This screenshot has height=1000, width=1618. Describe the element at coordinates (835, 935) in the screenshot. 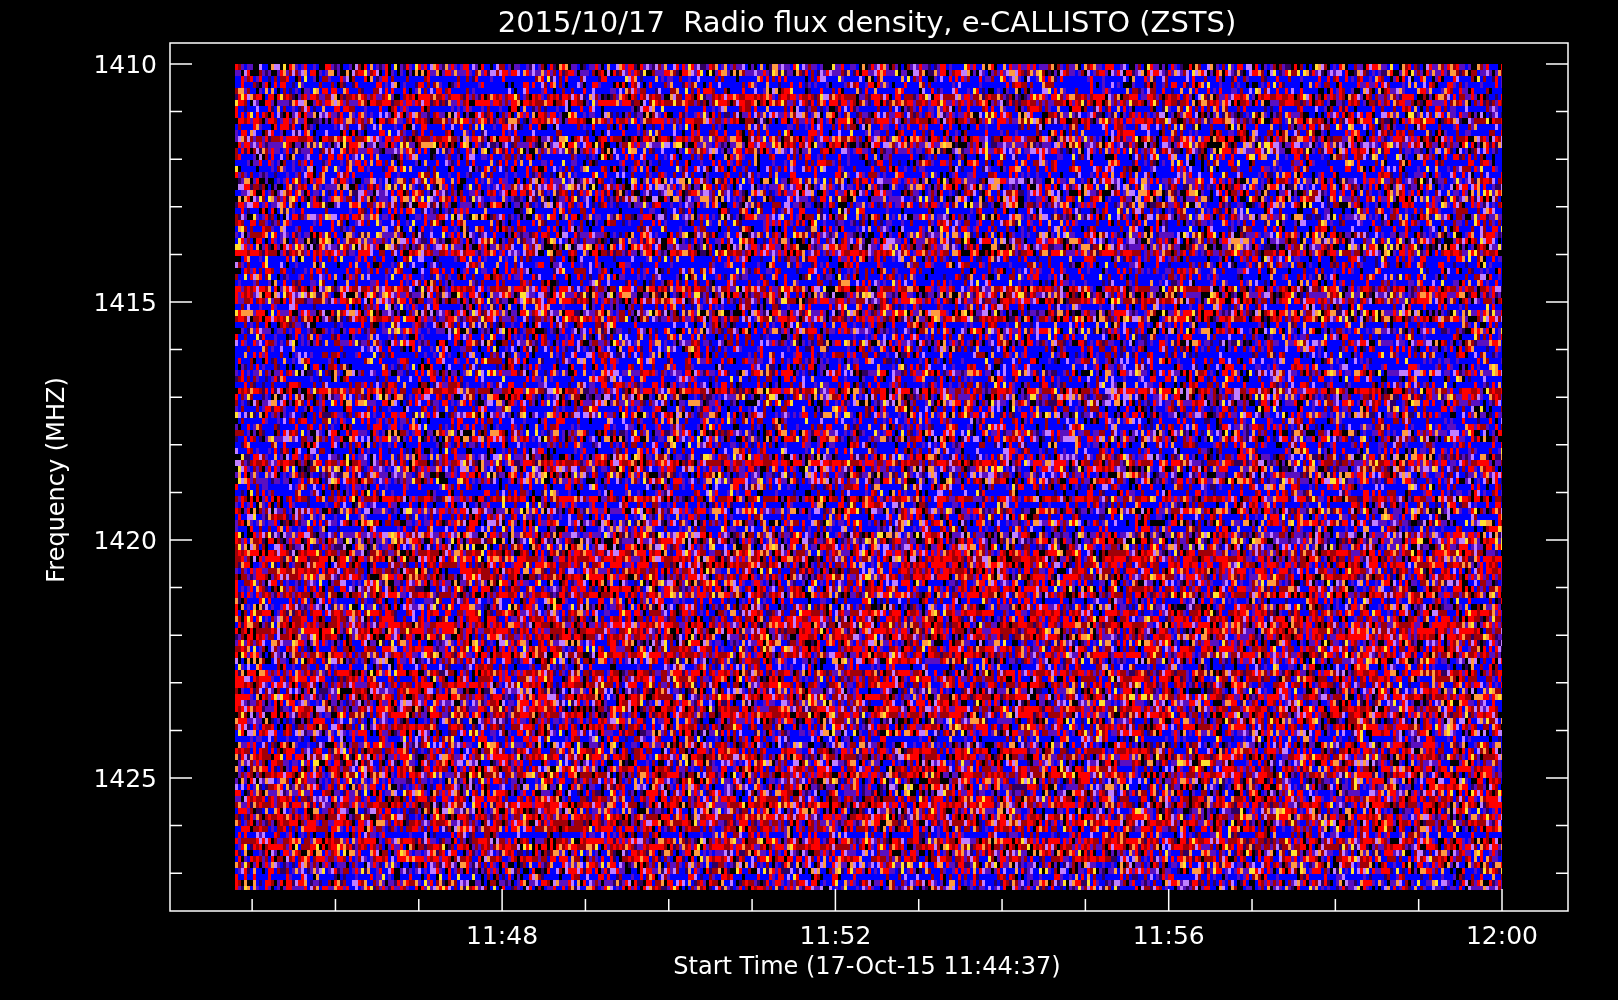

I see `x-tick-label: 11:52` at that location.